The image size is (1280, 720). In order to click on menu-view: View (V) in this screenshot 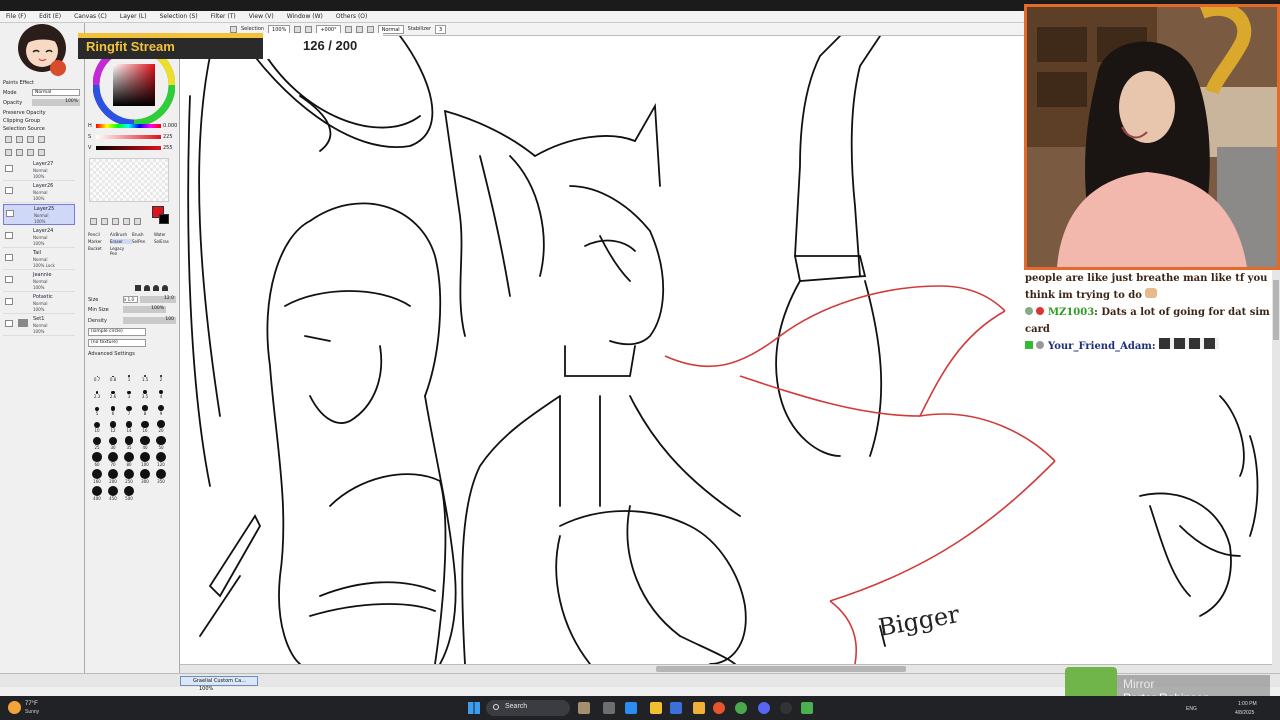, I will do `click(261, 16)`.